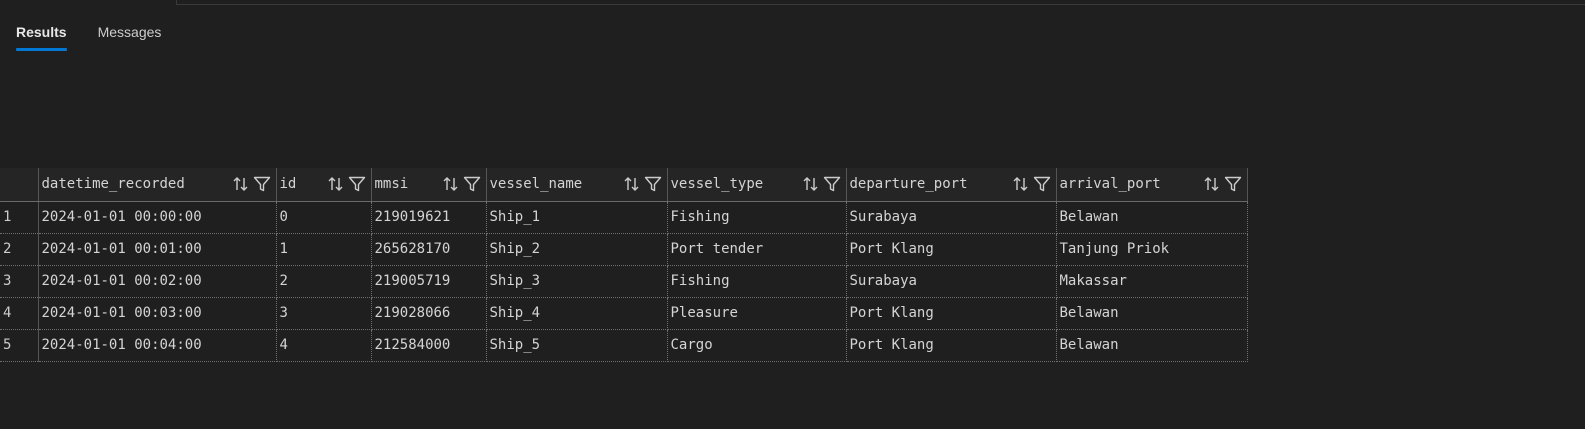 This screenshot has height=429, width=1585. I want to click on cell-vessel-type: Cargo, so click(757, 345).